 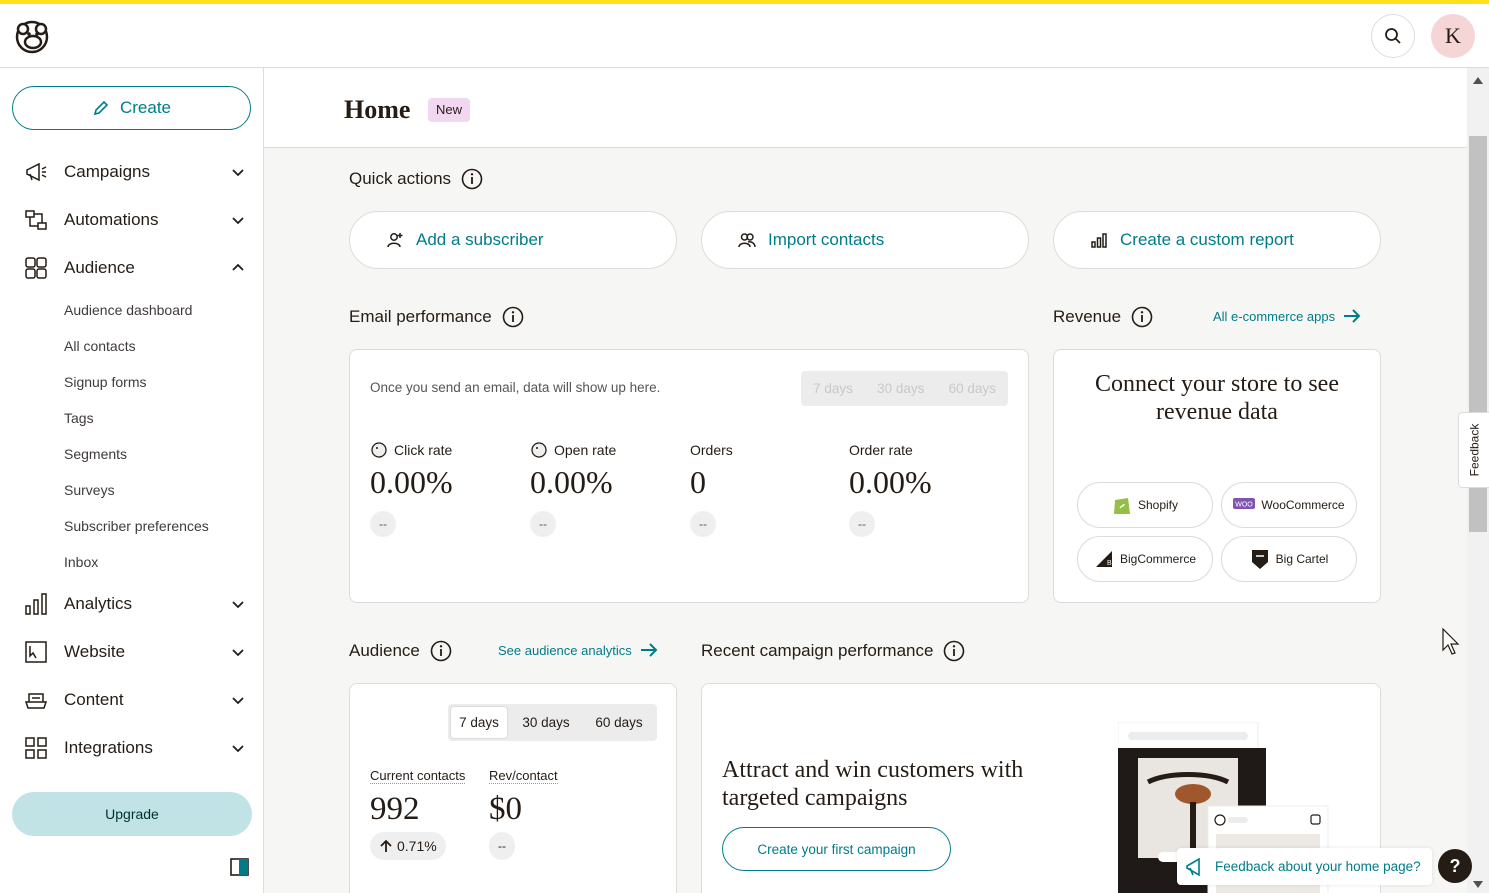 What do you see at coordinates (480, 239) in the screenshot?
I see `add-subscriber-label: Add a subscriber` at bounding box center [480, 239].